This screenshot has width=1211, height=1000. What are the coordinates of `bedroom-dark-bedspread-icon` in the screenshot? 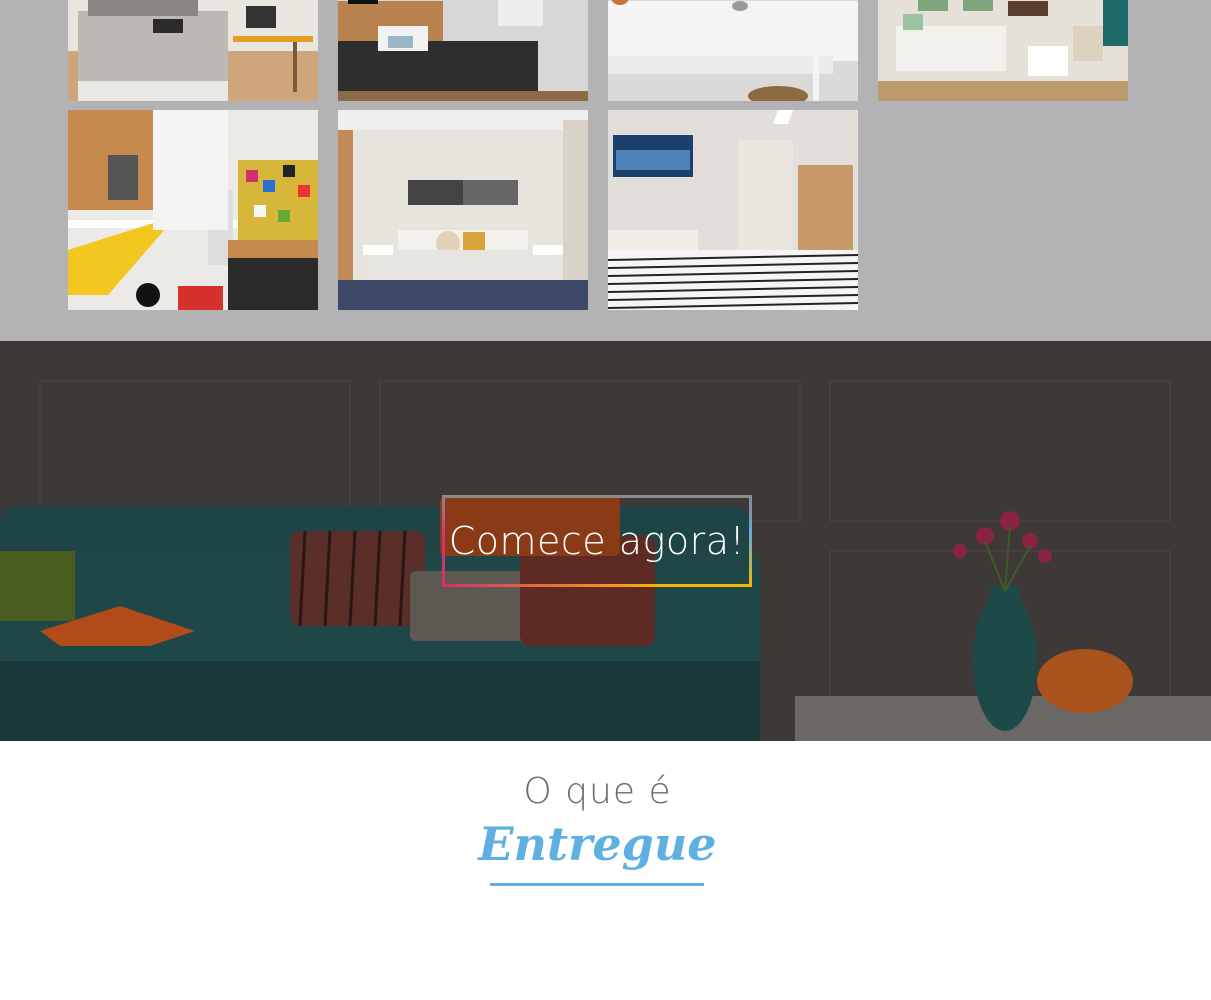 It's located at (463, 50).